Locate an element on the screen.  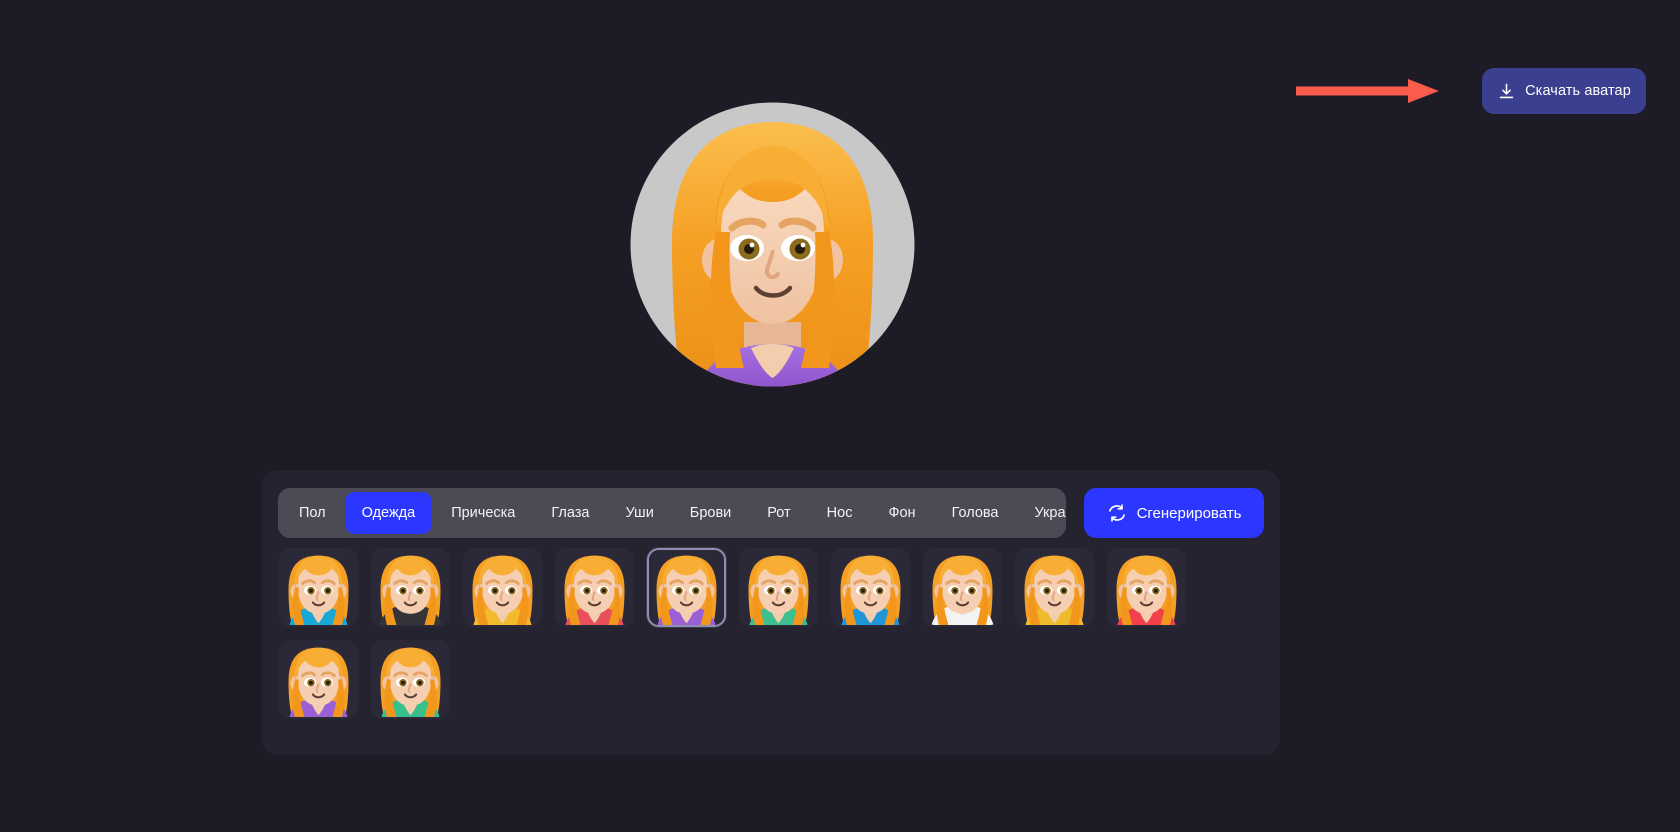
tab-ears: Уши is located at coordinates (640, 513).